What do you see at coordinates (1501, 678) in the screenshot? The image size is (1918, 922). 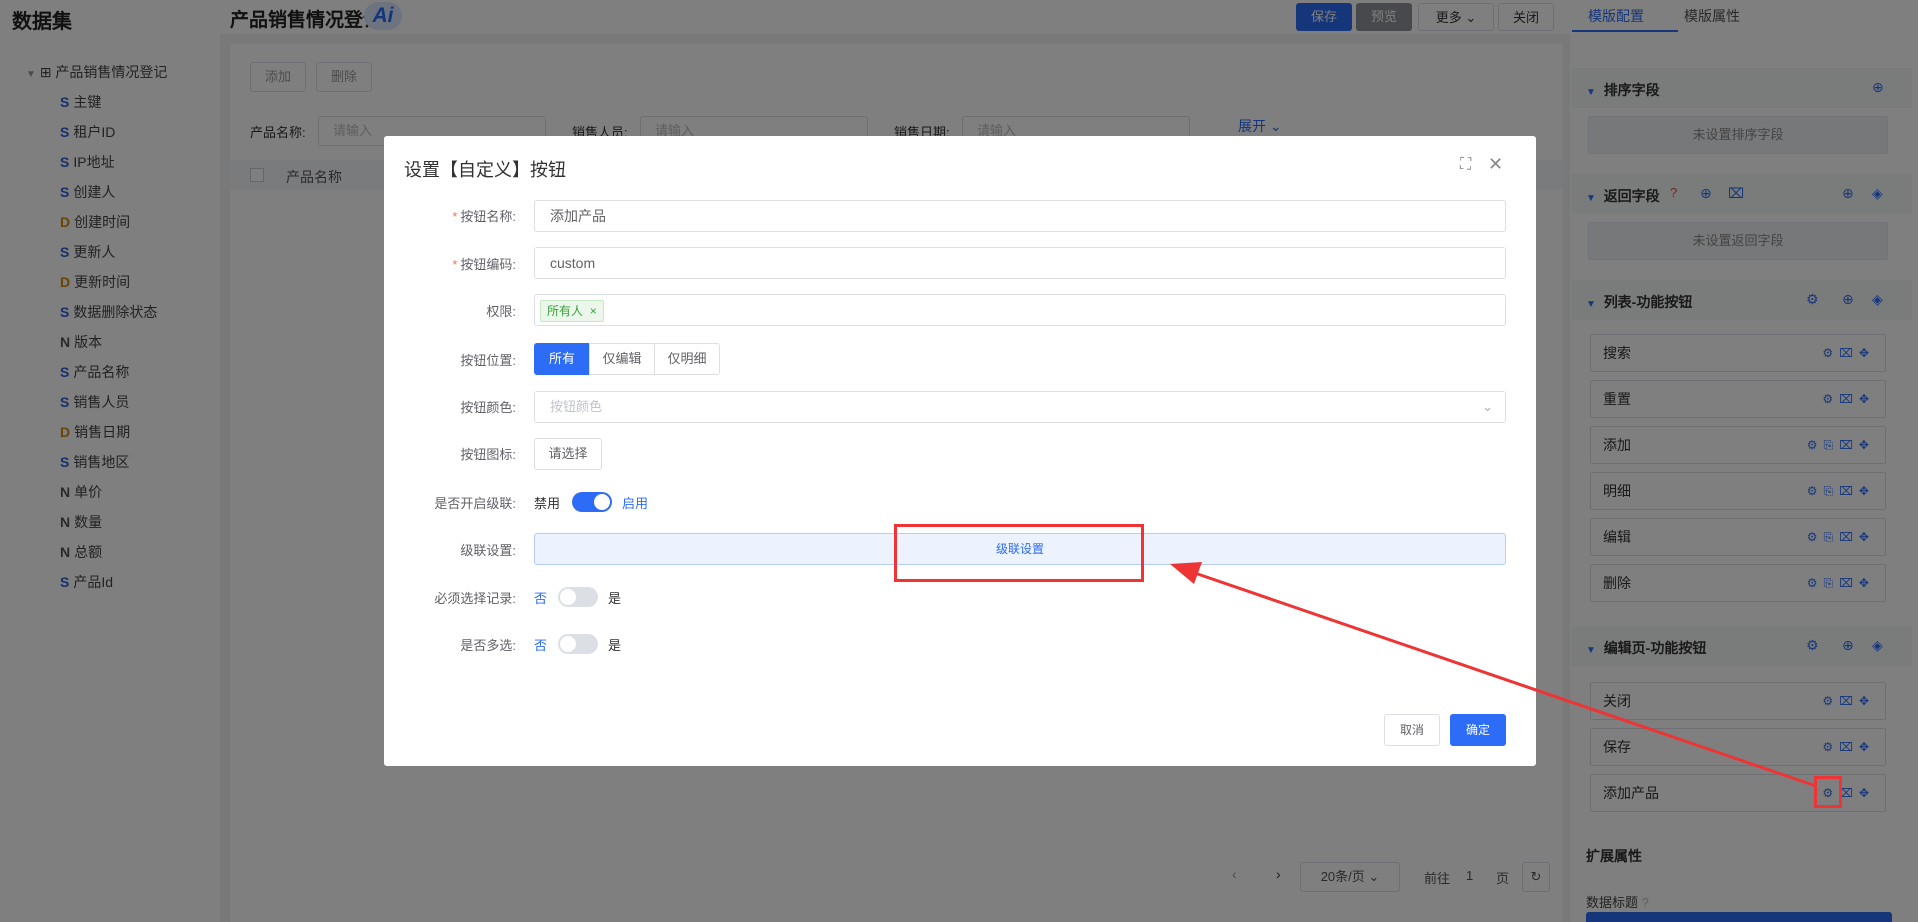 I see `arrow-line` at bounding box center [1501, 678].